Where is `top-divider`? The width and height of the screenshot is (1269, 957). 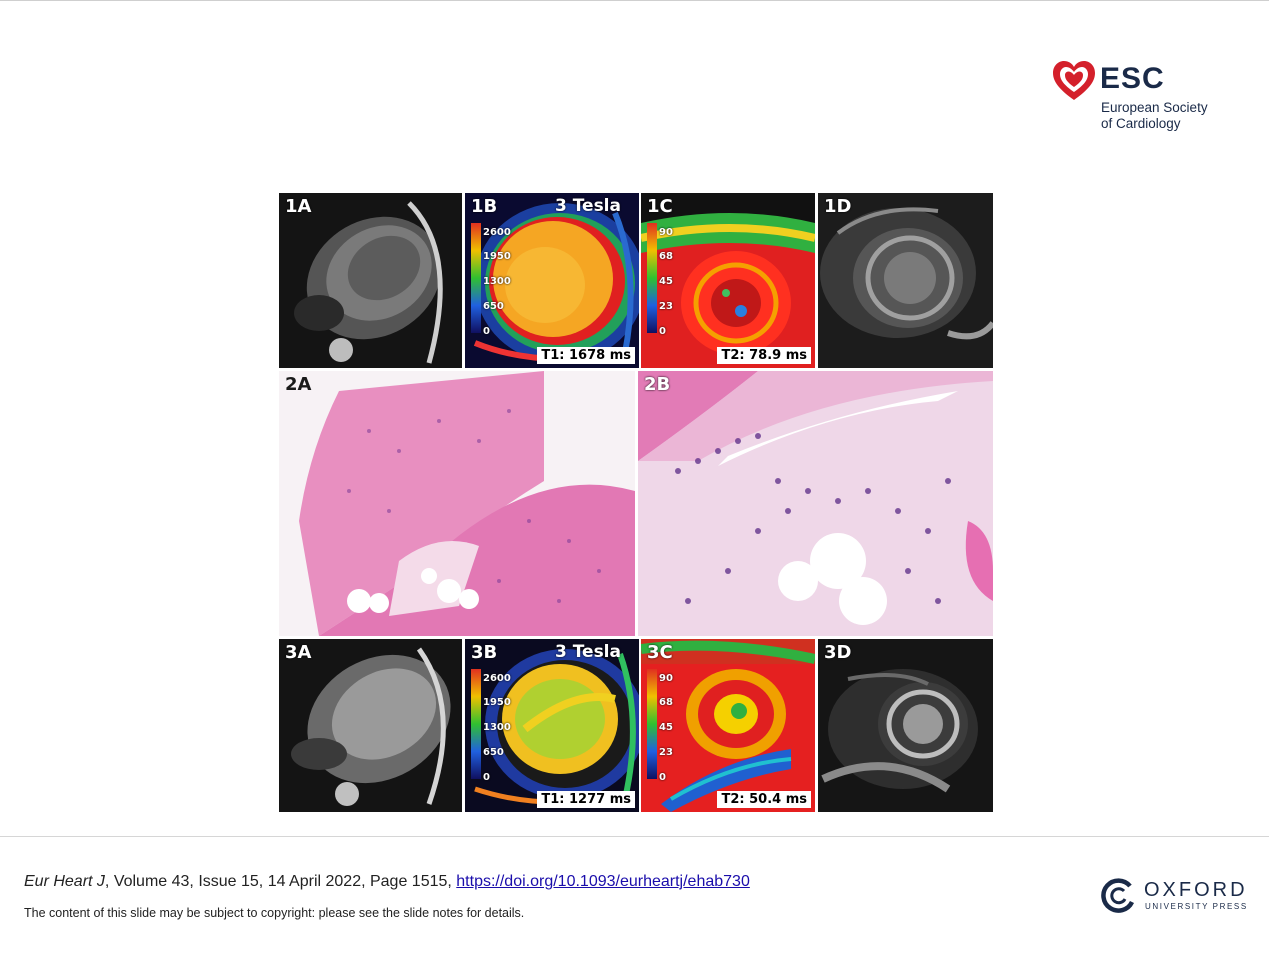 top-divider is located at coordinates (634, 0).